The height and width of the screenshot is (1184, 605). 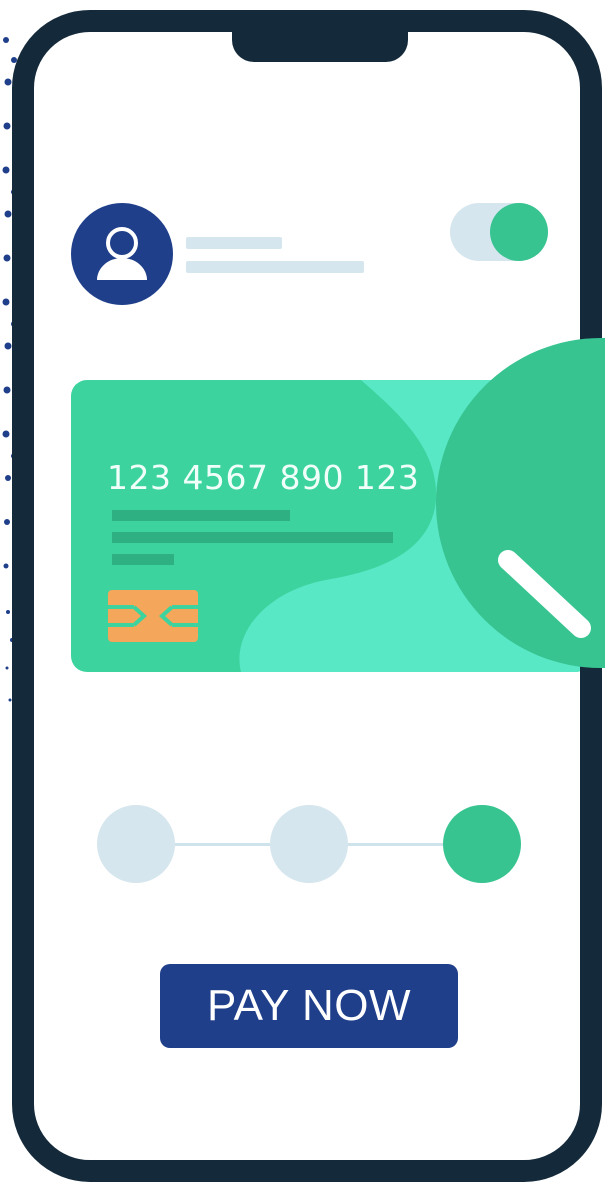 I want to click on user-name-placeholder, so click(x=234, y=243).